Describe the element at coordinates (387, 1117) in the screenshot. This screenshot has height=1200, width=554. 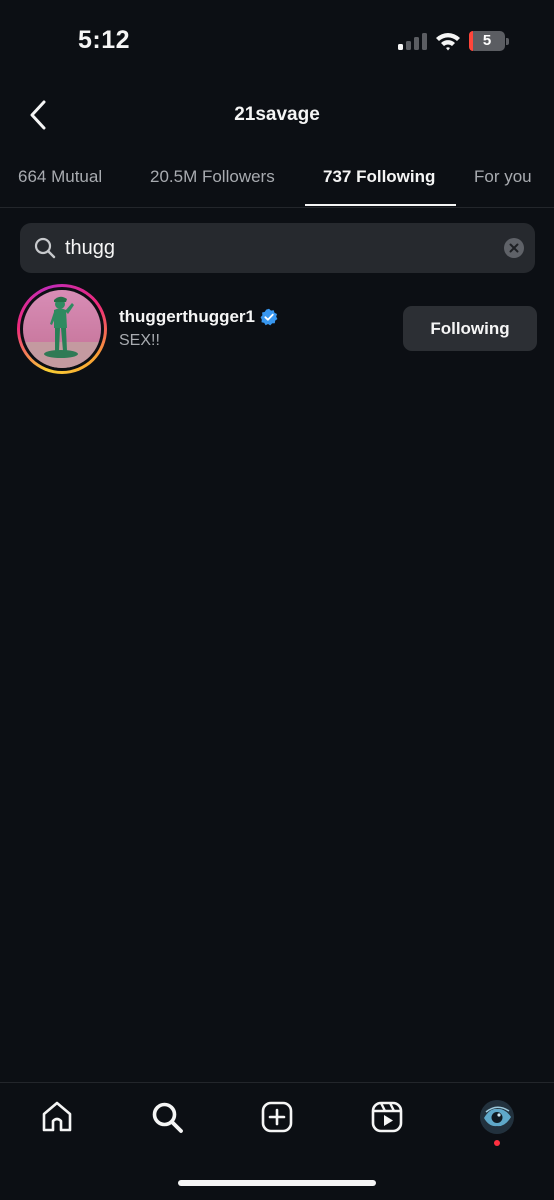
I see `reels-icon` at that location.